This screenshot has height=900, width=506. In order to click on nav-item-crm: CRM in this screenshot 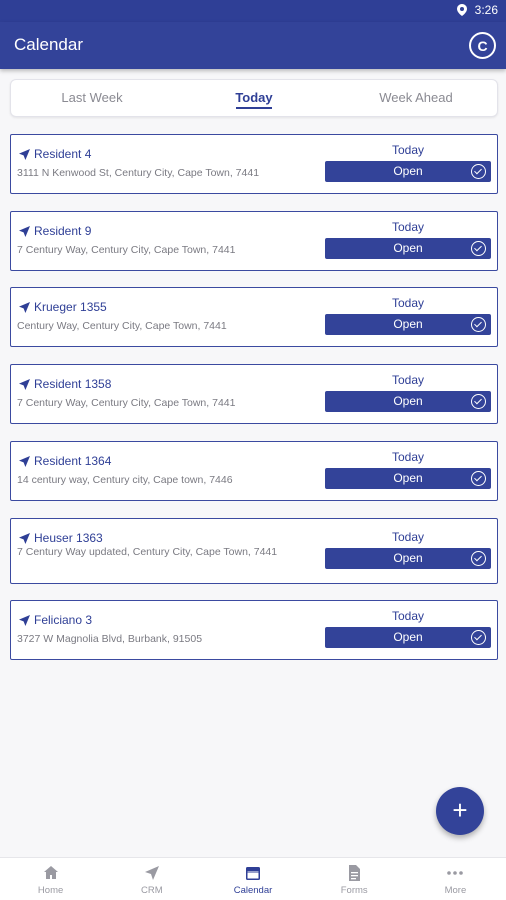, I will do `click(151, 879)`.